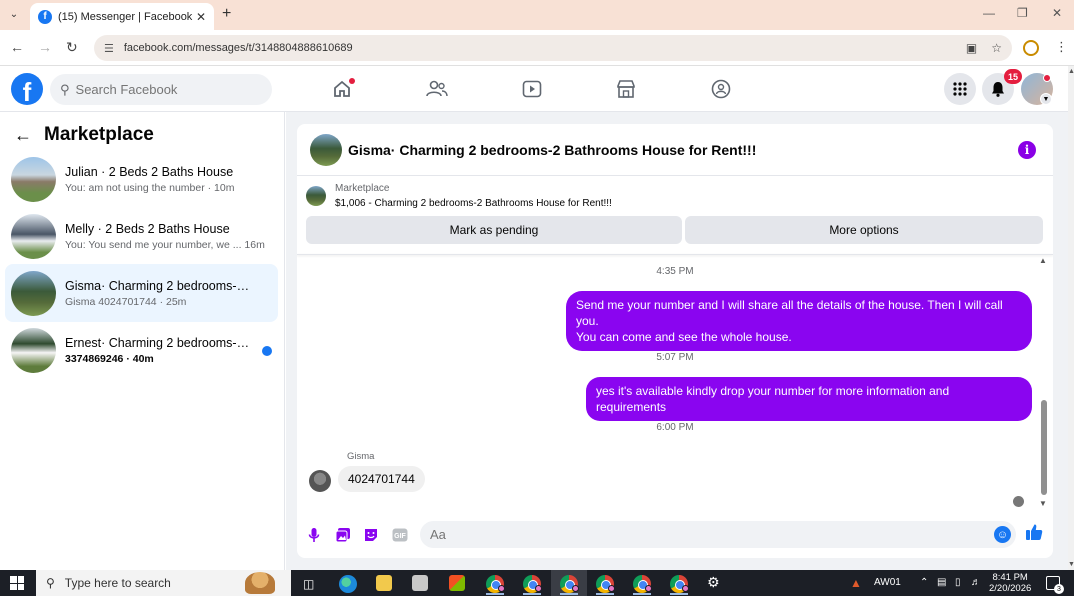 The image size is (1074, 596). What do you see at coordinates (371, 535) in the screenshot?
I see `sticker-icon` at bounding box center [371, 535].